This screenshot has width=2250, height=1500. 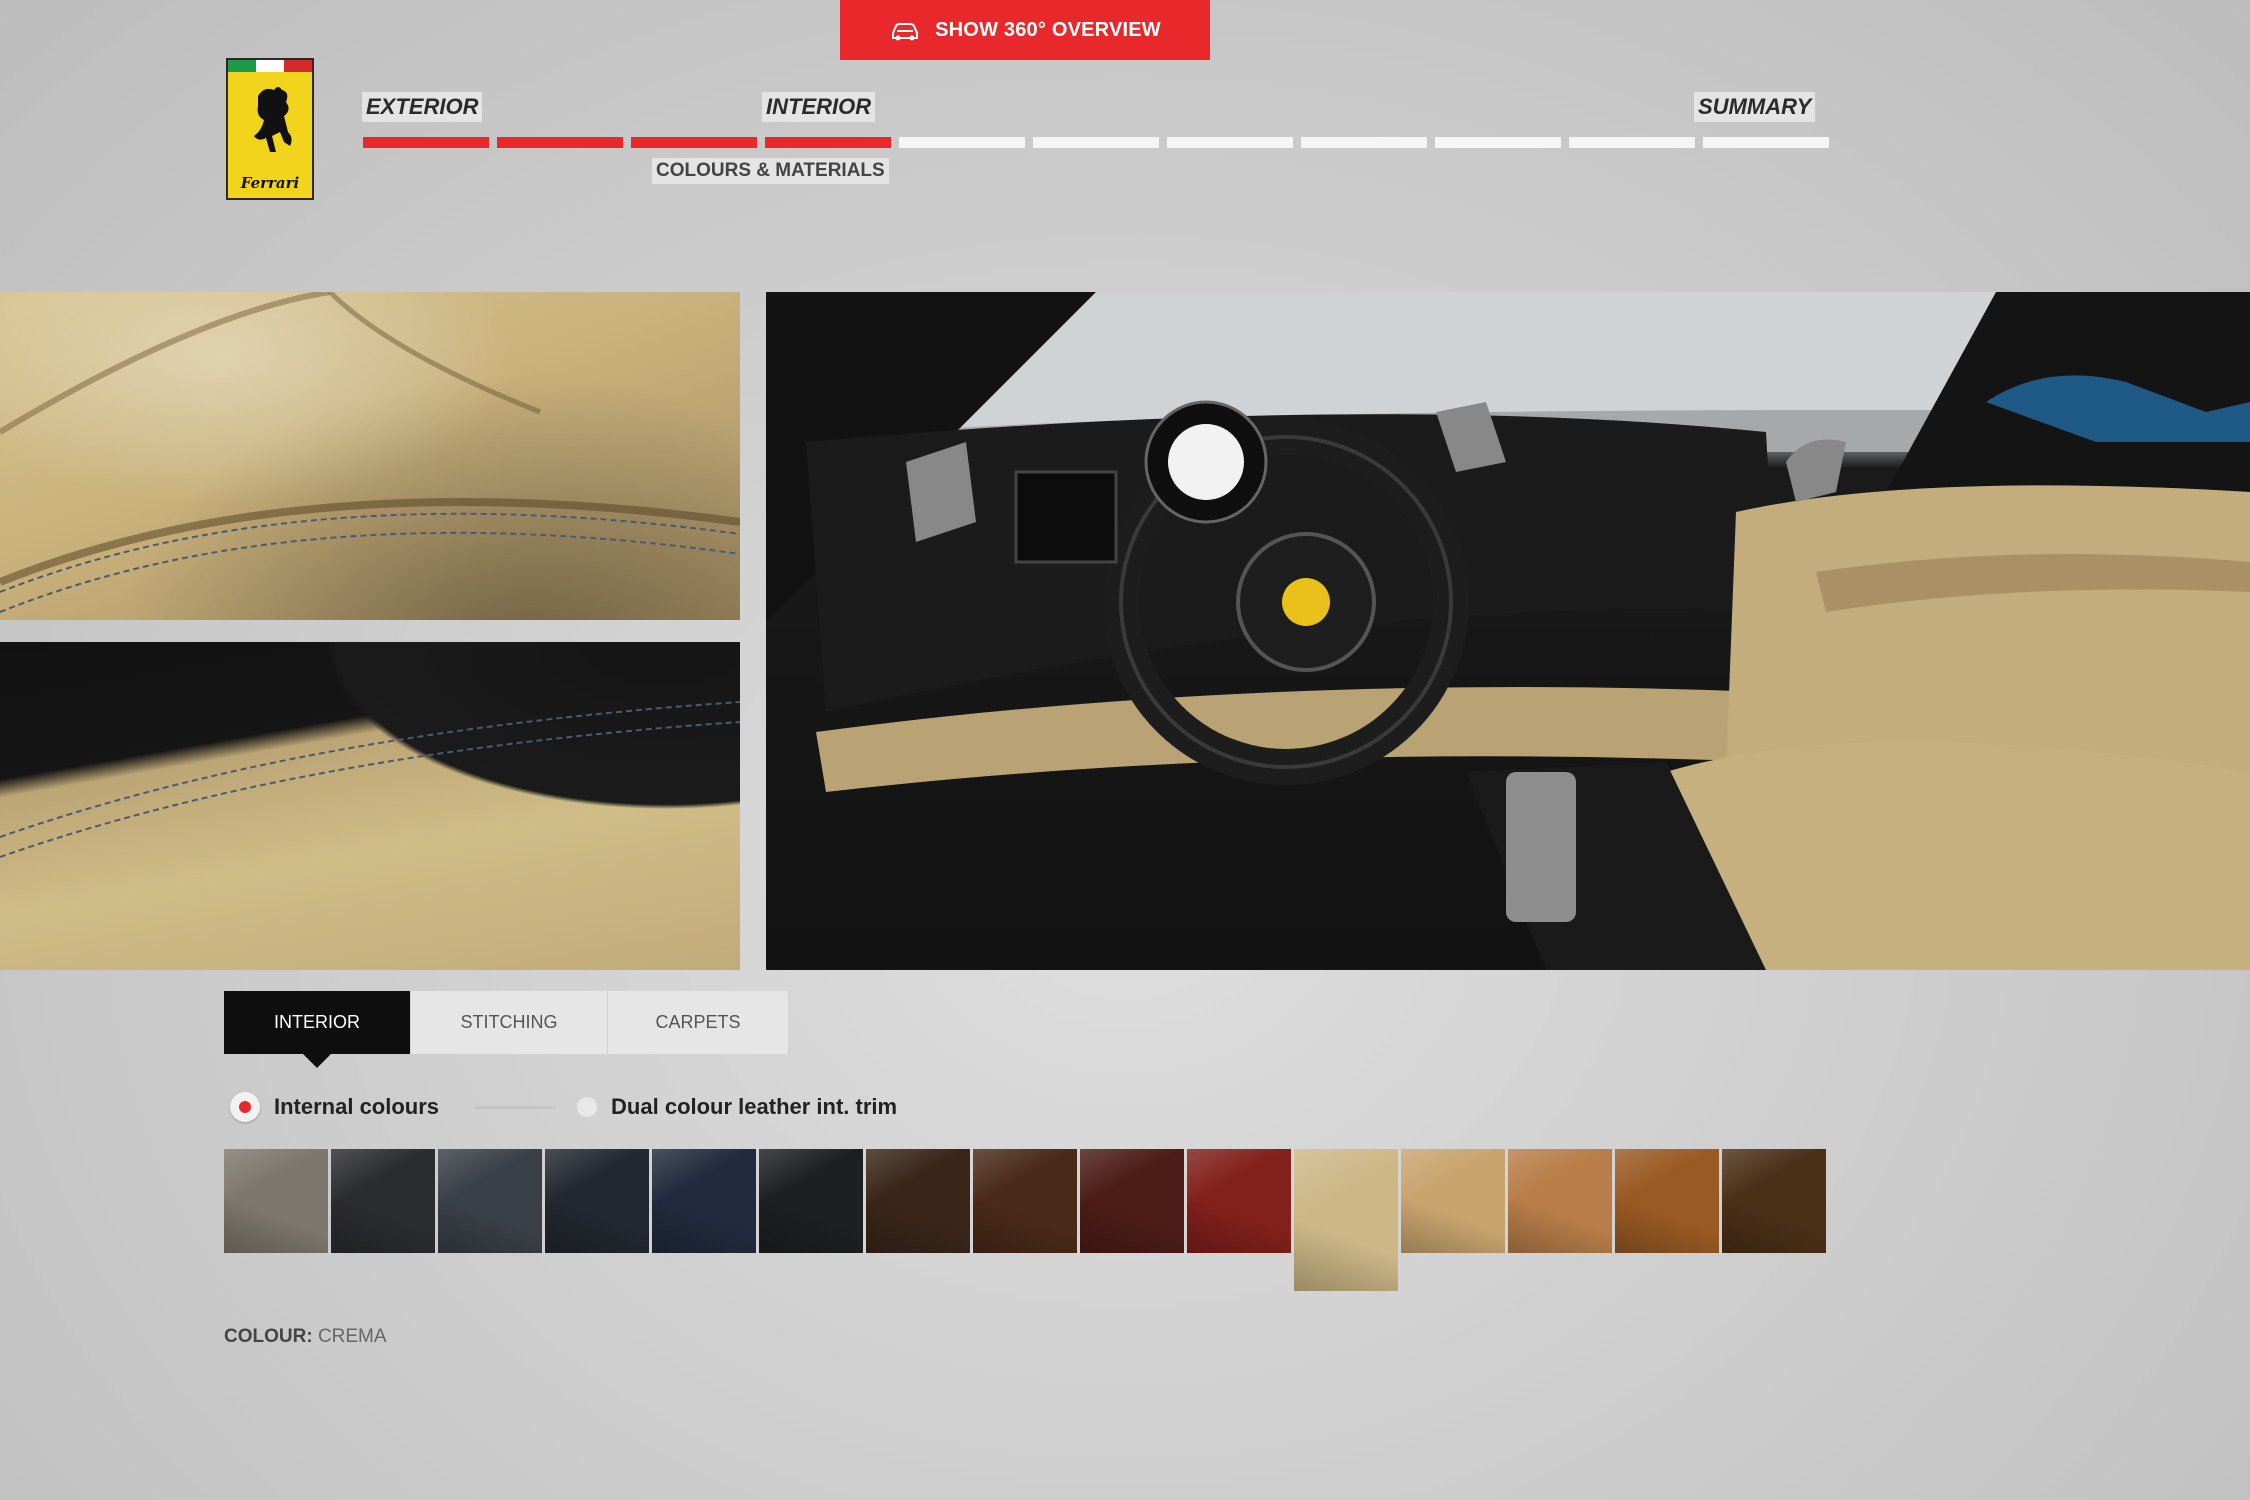 I want to click on colour-label: COLOUR:, so click(x=268, y=1336).